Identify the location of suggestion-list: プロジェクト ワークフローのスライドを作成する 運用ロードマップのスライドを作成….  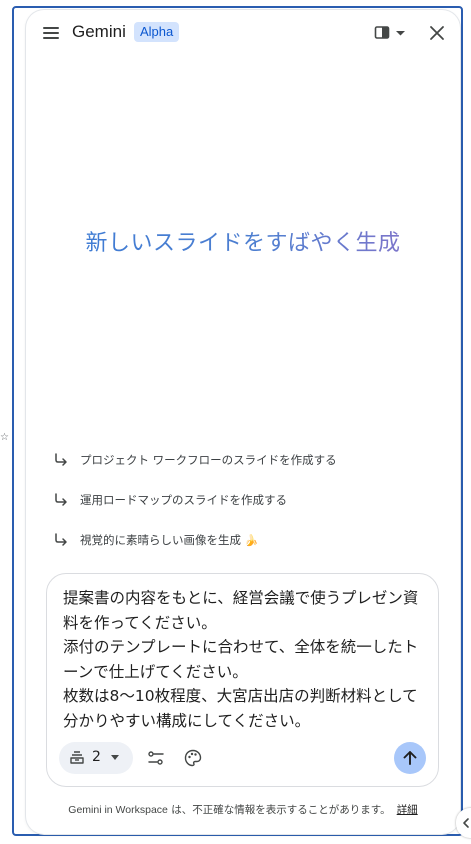
(245, 508).